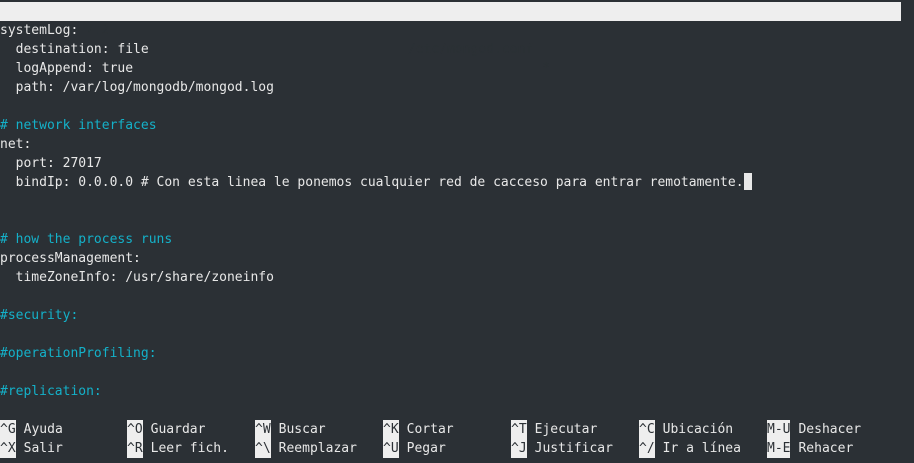 Image resolution: width=914 pixels, height=463 pixels. Describe the element at coordinates (137, 87) in the screenshot. I see `line-text: path: /var/log/mongodb/mongod.log` at that location.